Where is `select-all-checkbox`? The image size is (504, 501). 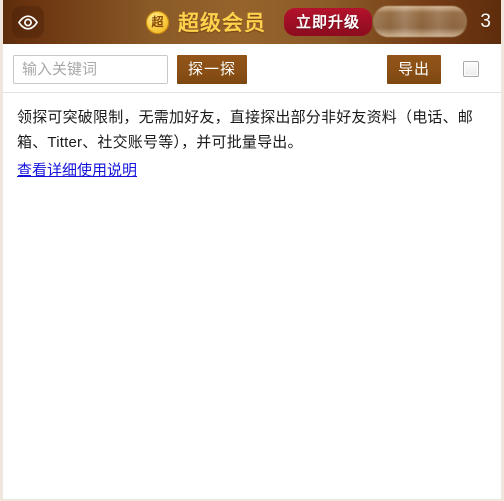 select-all-checkbox is located at coordinates (471, 69).